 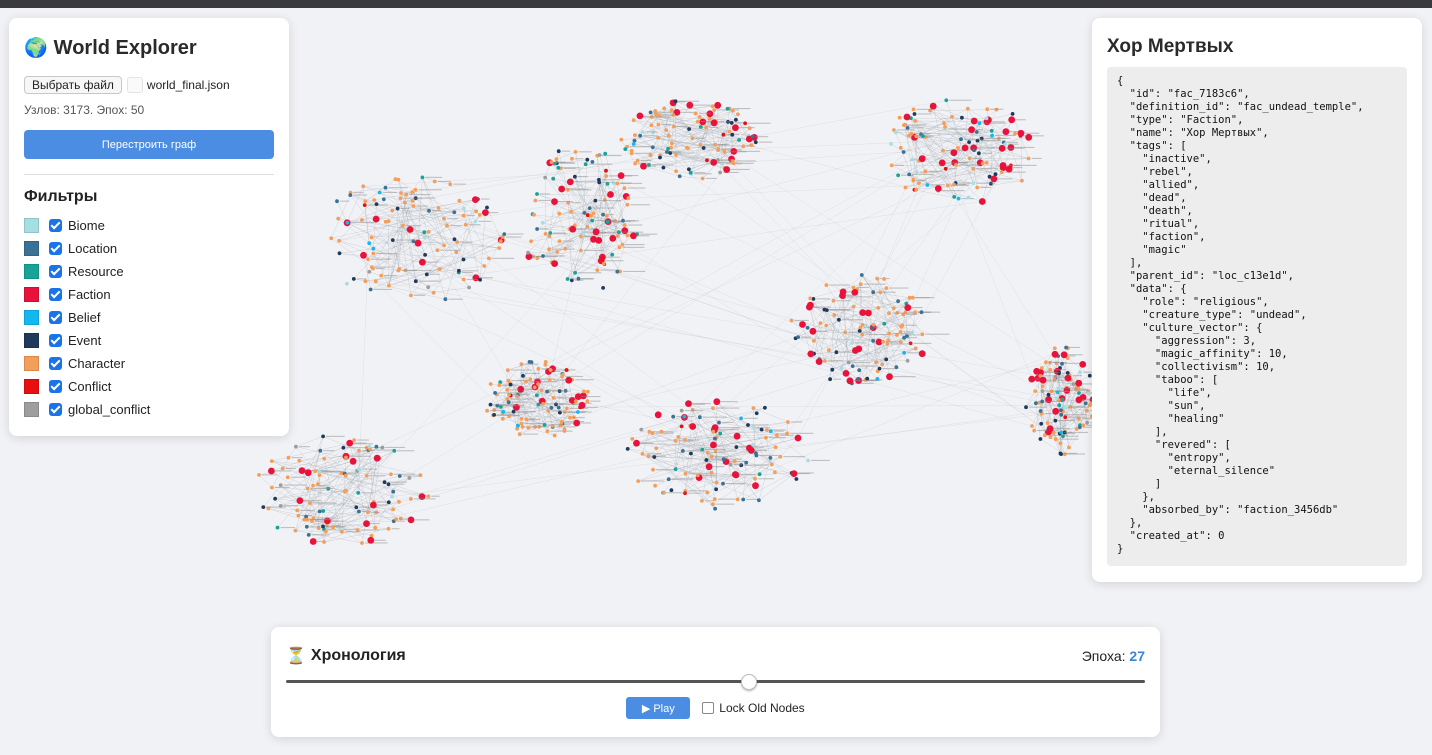 I want to click on location-checkbox, so click(x=55, y=248).